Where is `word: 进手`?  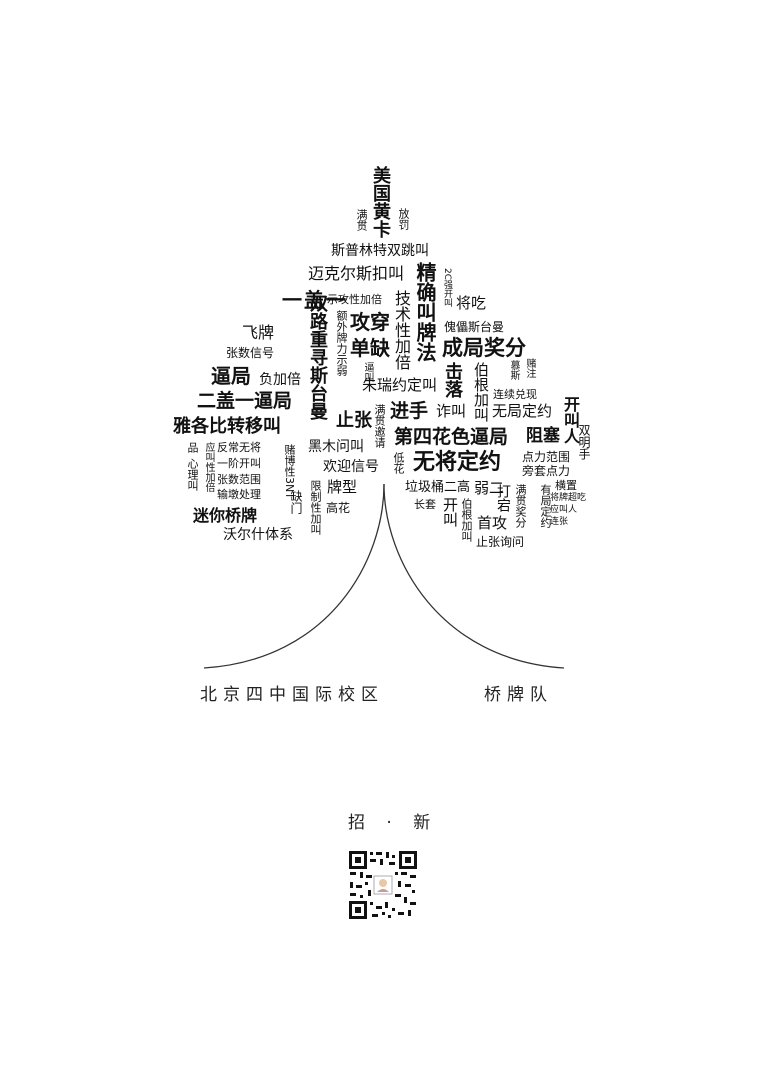
word: 进手 is located at coordinates (409, 411).